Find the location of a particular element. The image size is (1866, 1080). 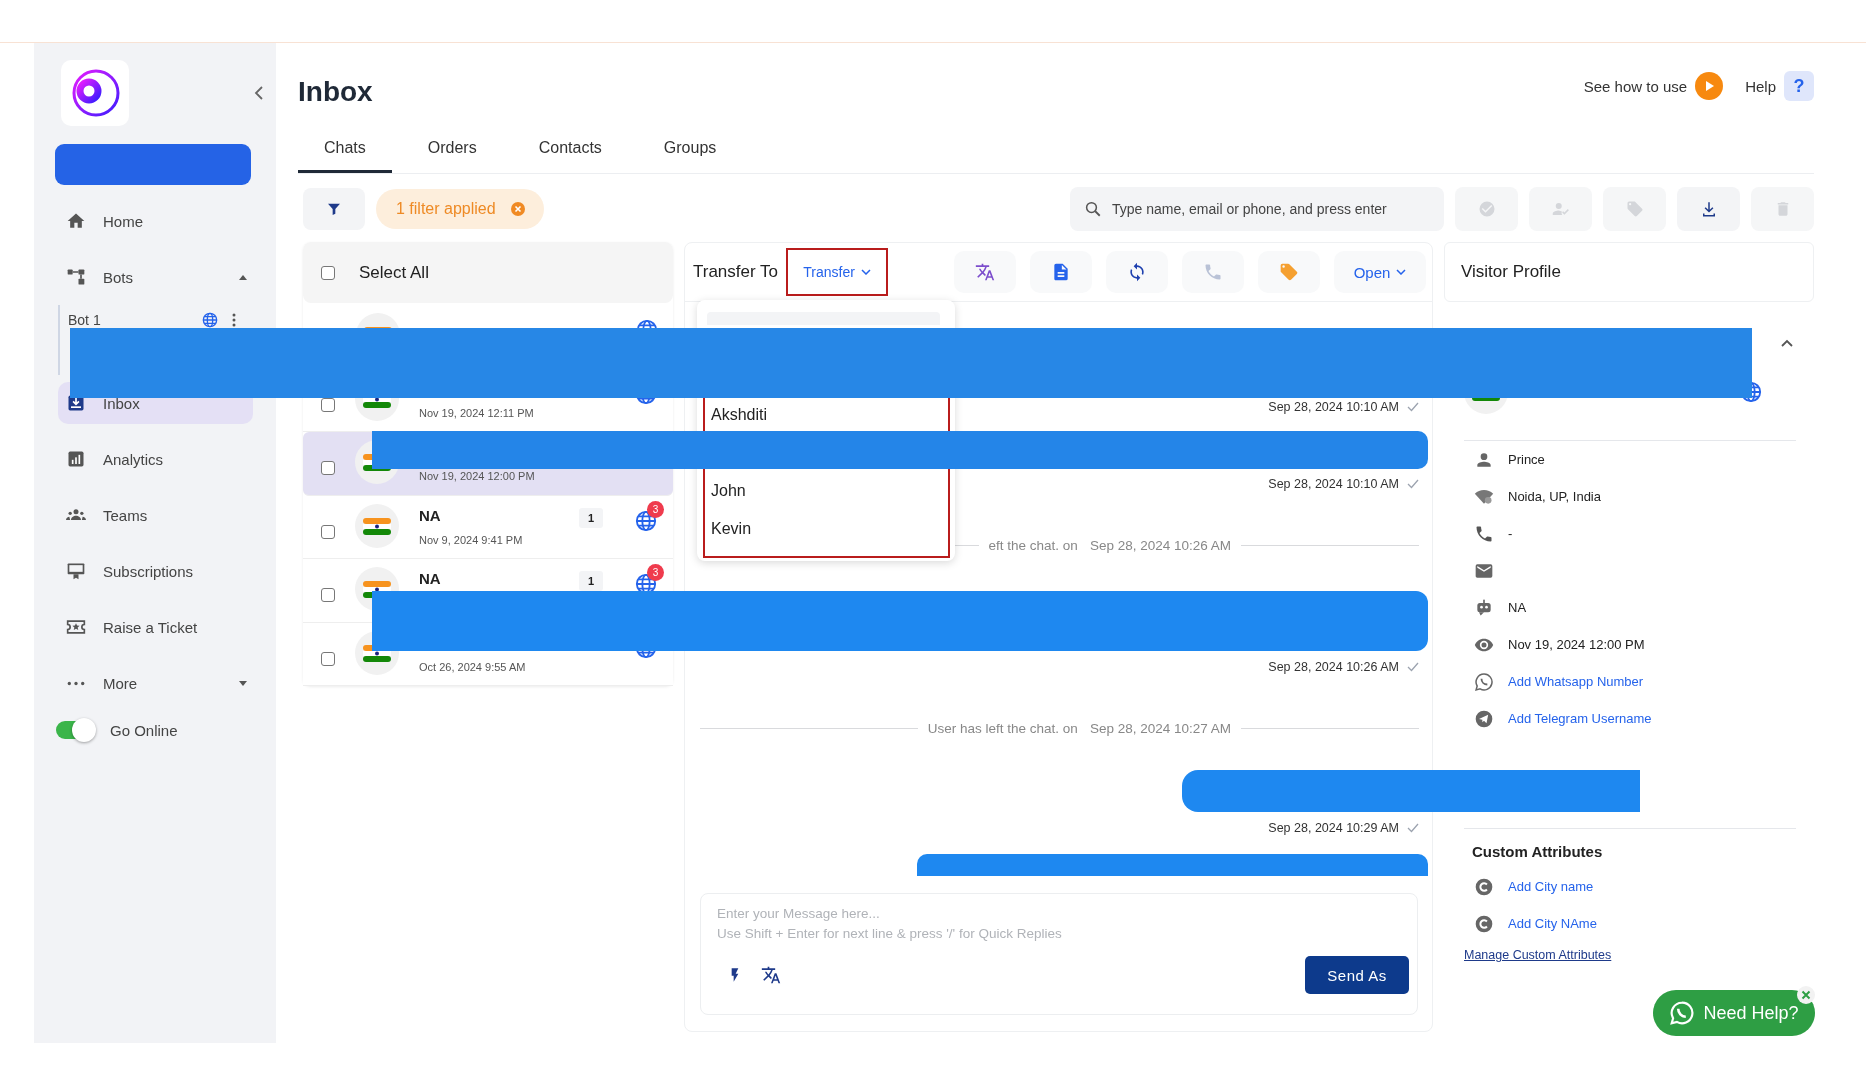

nav-label: Inbox is located at coordinates (122, 403).